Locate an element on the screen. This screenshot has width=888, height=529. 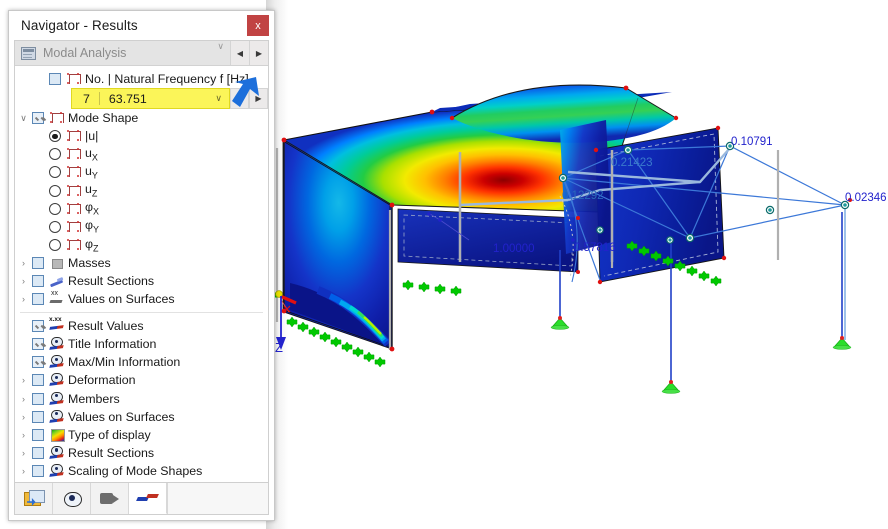
page-title: Navigator - Results is located at coordinates (79, 25).